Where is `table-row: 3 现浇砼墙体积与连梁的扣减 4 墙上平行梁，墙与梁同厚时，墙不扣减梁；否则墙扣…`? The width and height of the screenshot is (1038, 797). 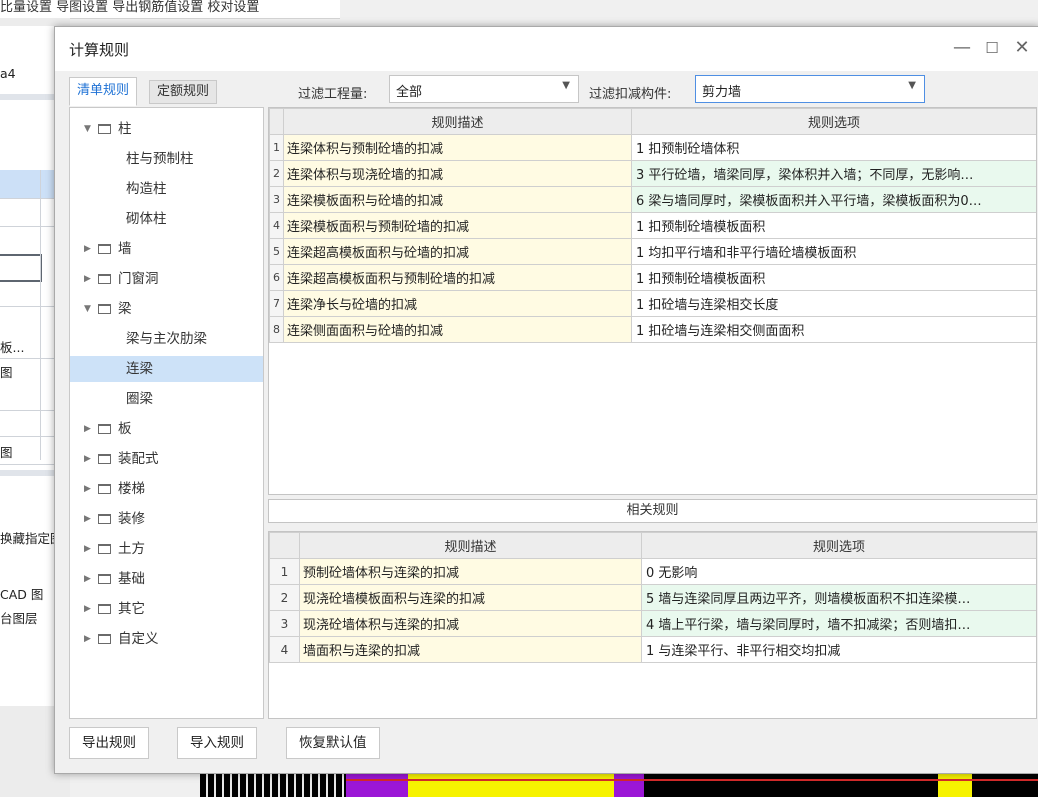
table-row: 3 现浇砼墙体积与连梁的扣减 4 墙上平行梁，墙与梁同厚时，墙不扣减梁；否则墙扣… is located at coordinates (652, 623).